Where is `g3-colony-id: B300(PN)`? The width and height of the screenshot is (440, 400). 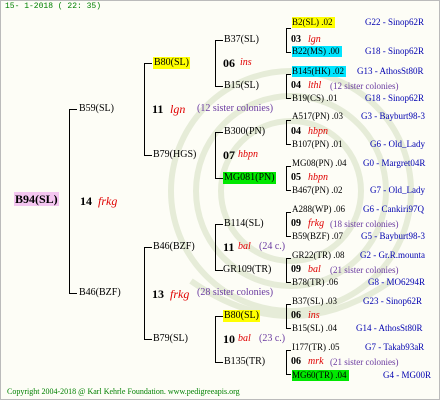
g3-colony-id: B300(PN) is located at coordinates (245, 131).